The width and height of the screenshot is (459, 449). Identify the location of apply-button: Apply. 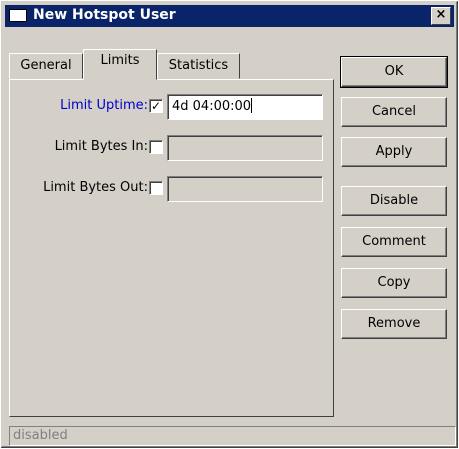
(394, 152).